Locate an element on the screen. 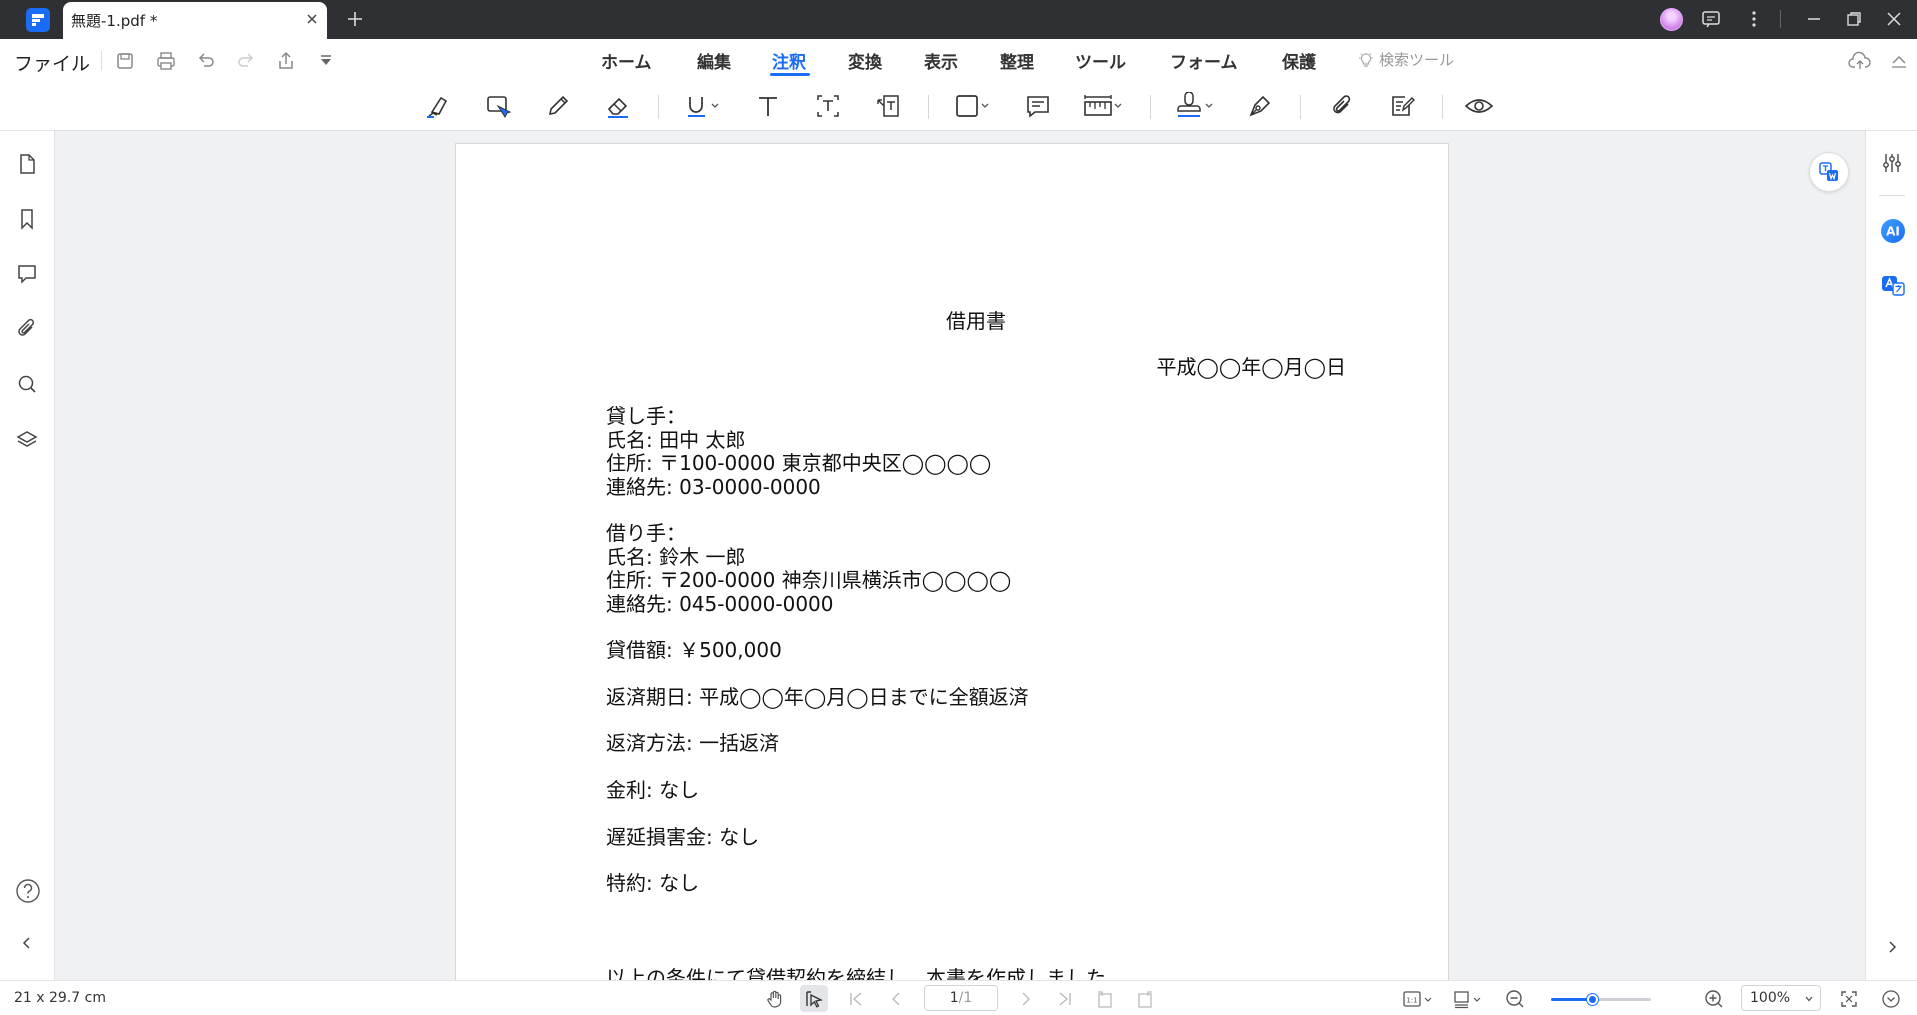  status-bar: 21 x 29.7 cm 1 /1 1:1 100% is located at coordinates (958, 997).